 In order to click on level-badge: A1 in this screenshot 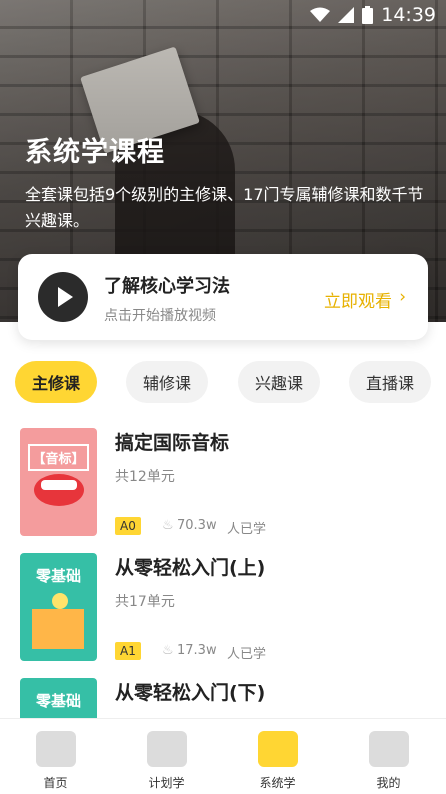, I will do `click(128, 651)`.